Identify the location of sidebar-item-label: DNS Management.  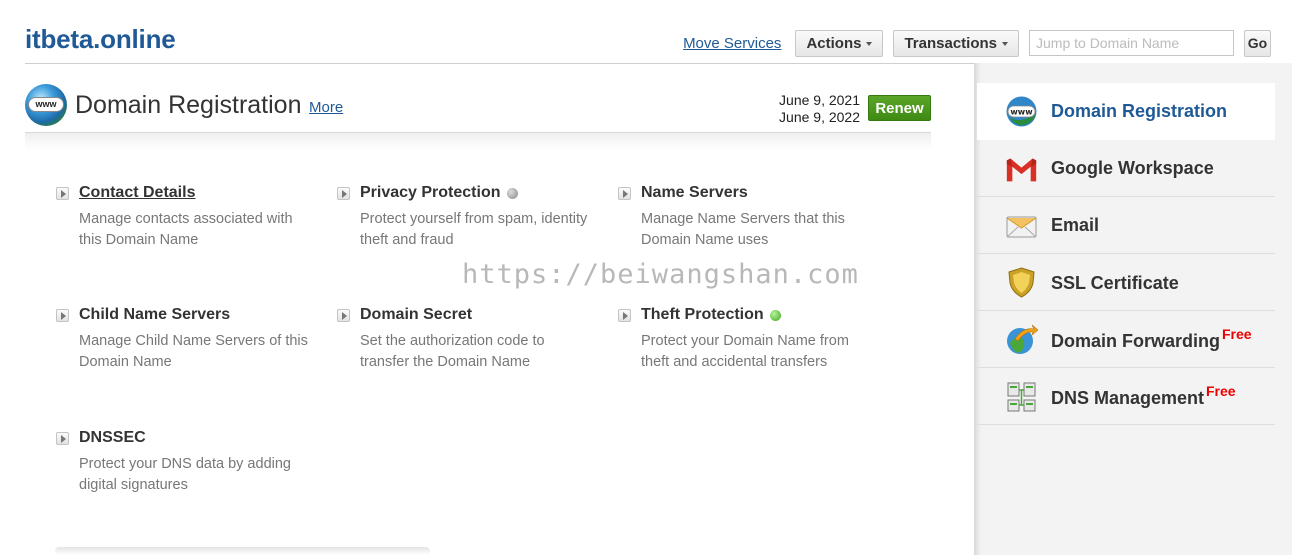
(1128, 398).